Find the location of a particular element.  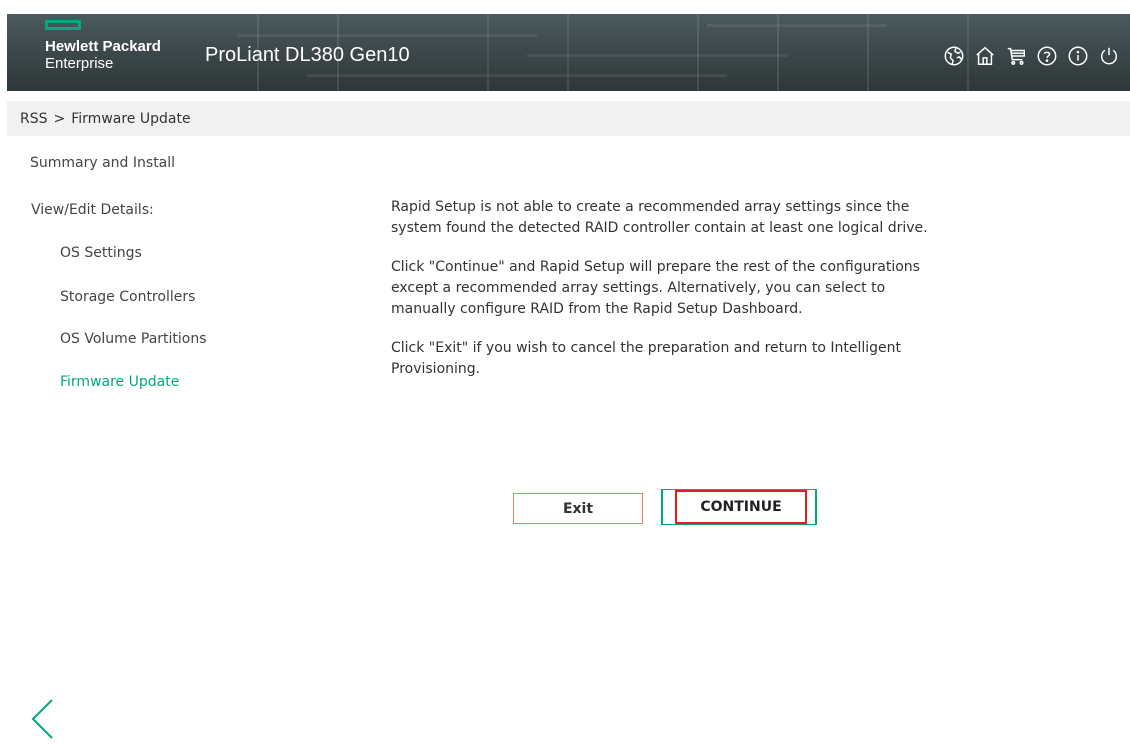

power-icon is located at coordinates (1108, 55).